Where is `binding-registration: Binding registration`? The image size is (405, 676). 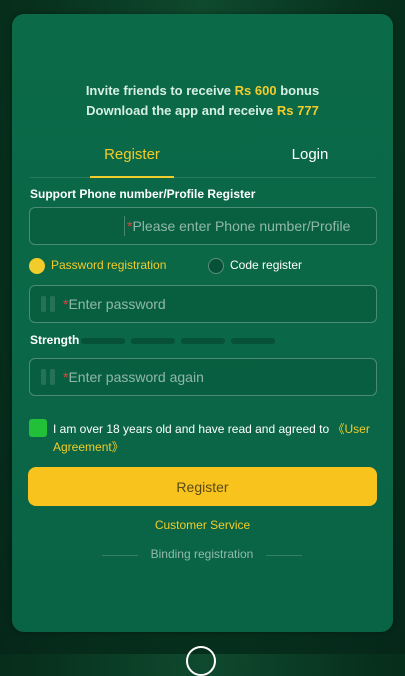
binding-registration: Binding registration is located at coordinates (202, 555).